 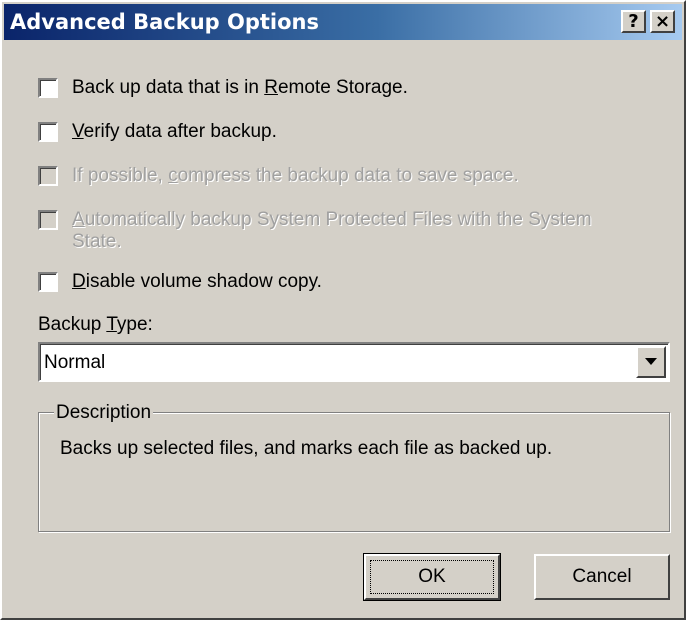 I want to click on help-button: ?, so click(x=633, y=21).